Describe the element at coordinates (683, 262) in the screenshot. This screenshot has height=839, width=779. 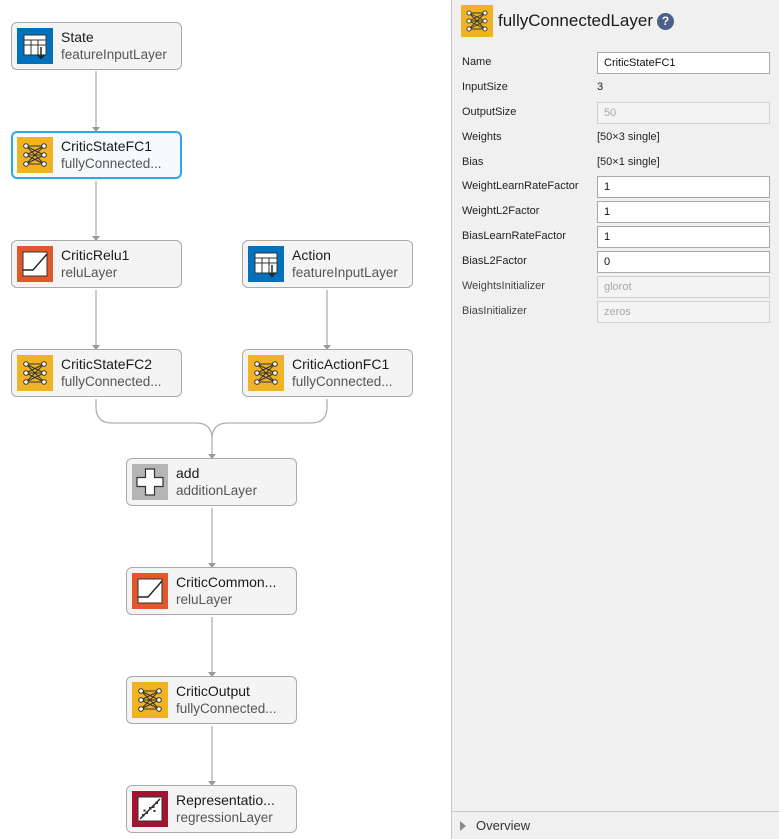
I see `biasl2factor-input` at that location.